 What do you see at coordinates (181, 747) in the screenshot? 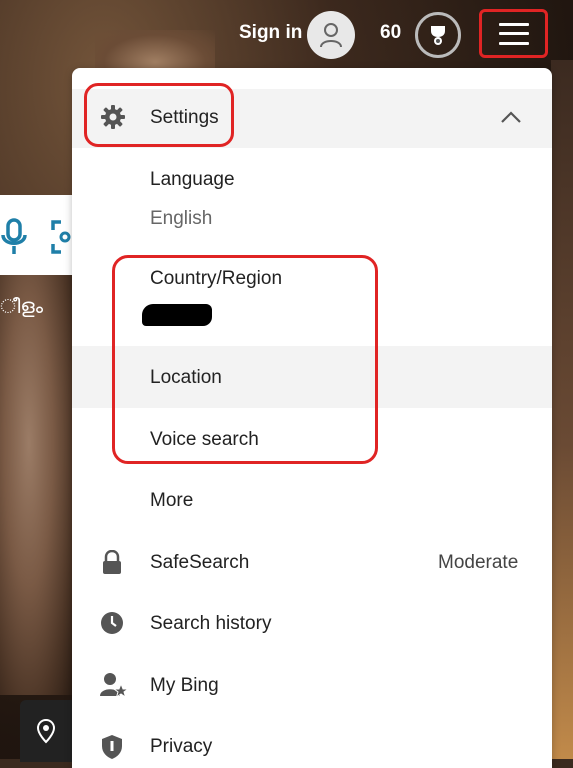
I see `menu-item-privacy: Privacy` at bounding box center [181, 747].